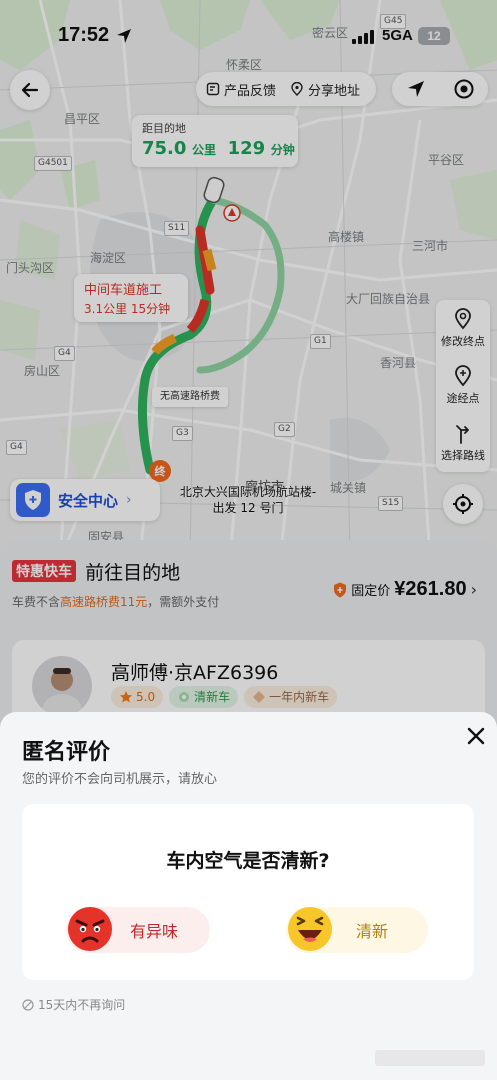  Describe the element at coordinates (334, 91) in the screenshot. I see `share-label: 分享地址` at that location.